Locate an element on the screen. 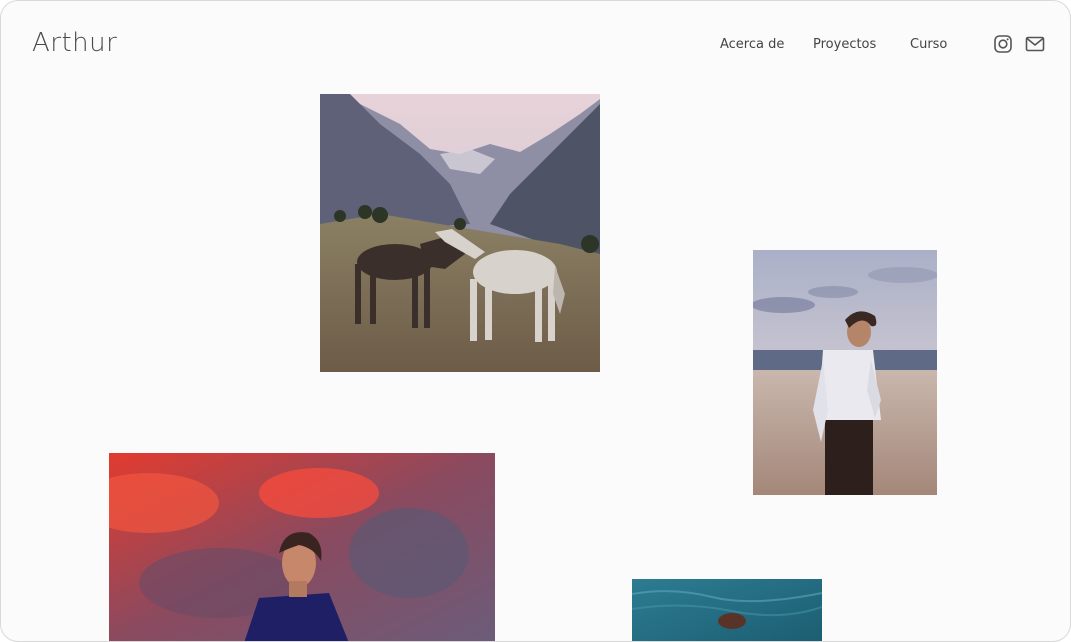 This screenshot has height=642, width=1071. nav-item-proyectos: Proyectos is located at coordinates (844, 44).